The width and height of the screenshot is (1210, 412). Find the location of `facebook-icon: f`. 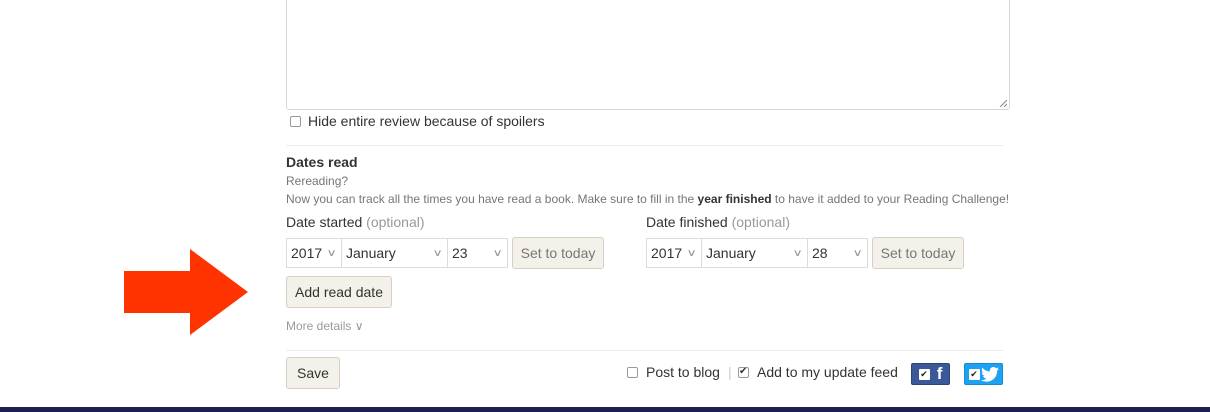

facebook-icon: f is located at coordinates (939, 373).